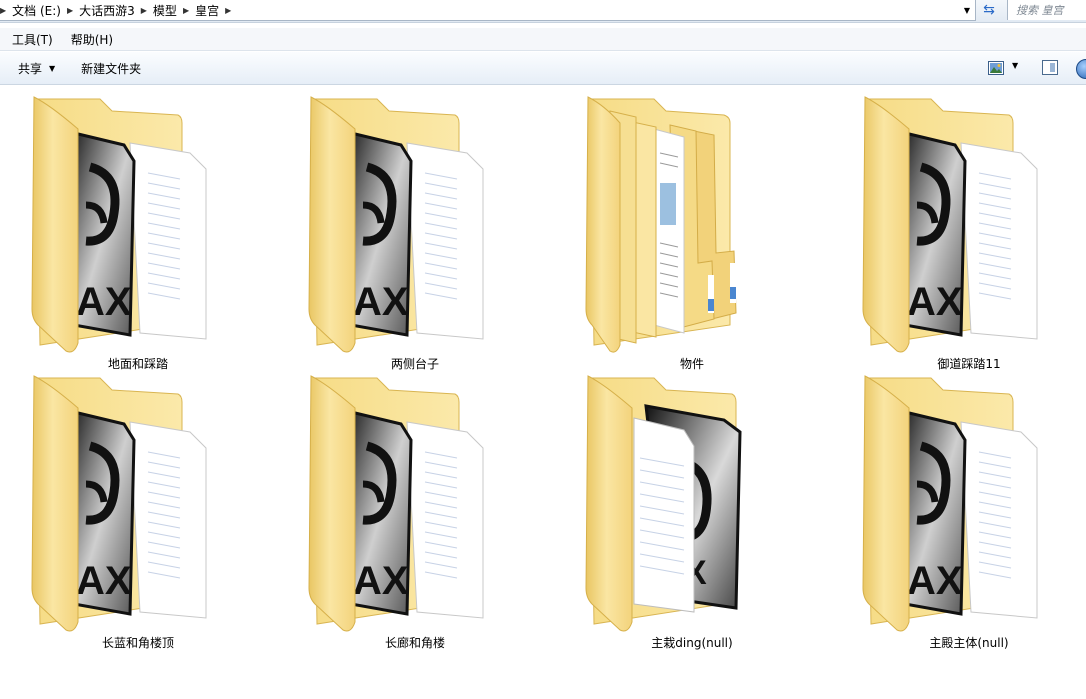 The height and width of the screenshot is (699, 1086). I want to click on help-icon, so click(1081, 69).